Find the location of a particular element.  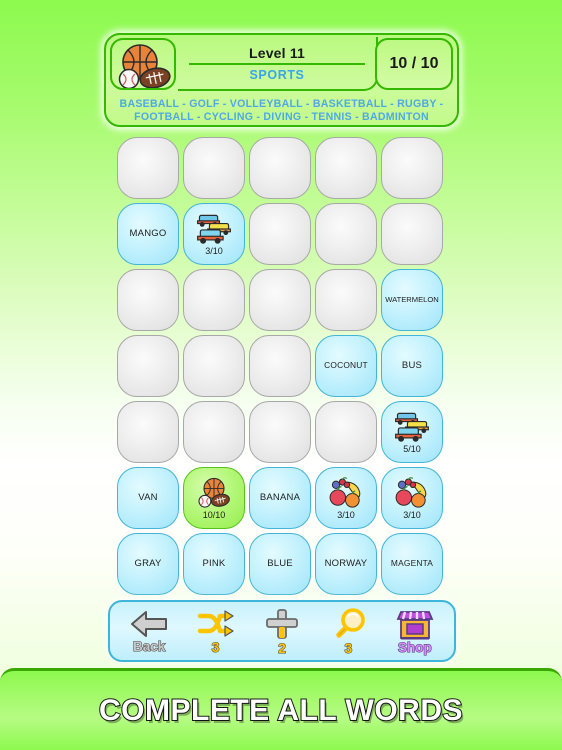

level-info-block: Level 11 SPORTS is located at coordinates (278, 64).